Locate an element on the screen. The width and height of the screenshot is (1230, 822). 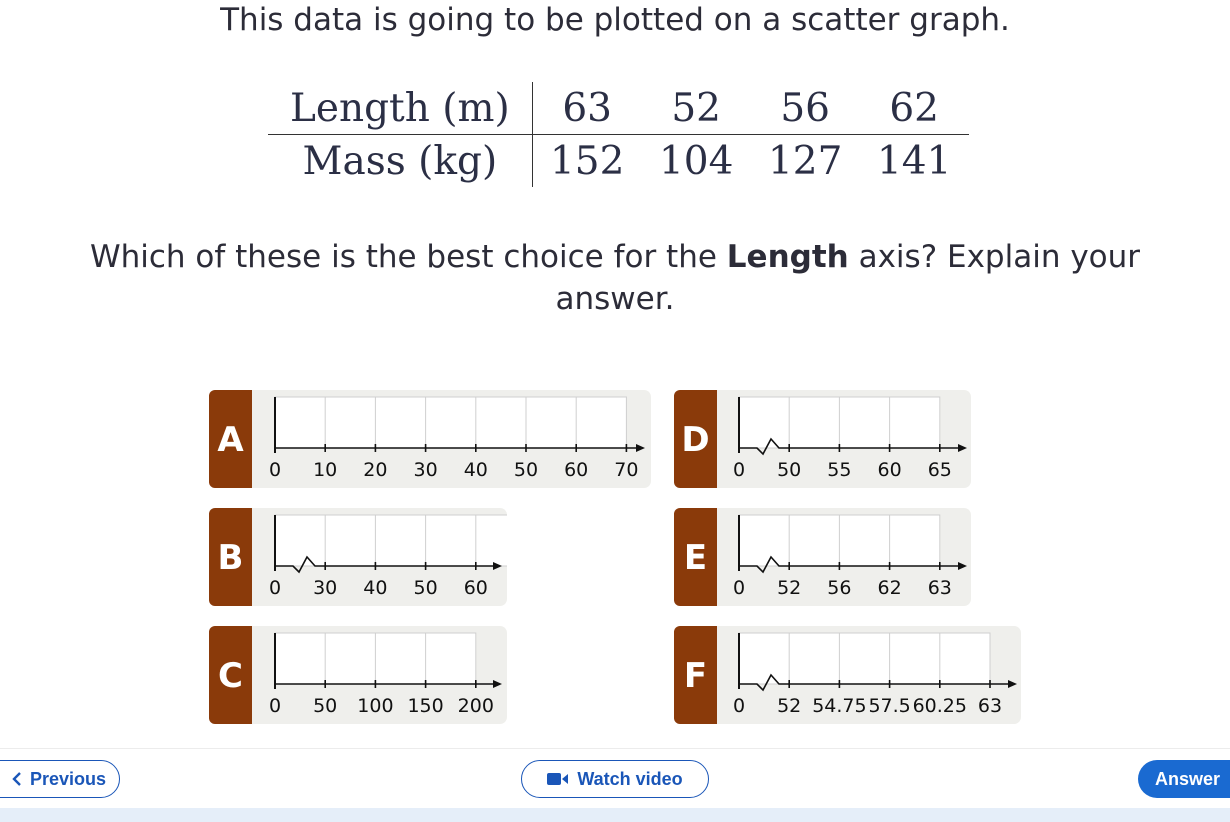
option-f: F 0 52 54.75 57.5 60.25 63 is located at coordinates (847, 675).